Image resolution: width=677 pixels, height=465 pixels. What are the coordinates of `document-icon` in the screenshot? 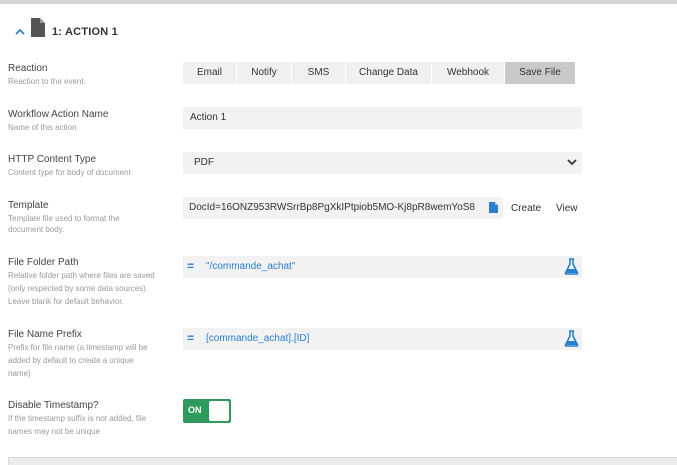 It's located at (38, 27).